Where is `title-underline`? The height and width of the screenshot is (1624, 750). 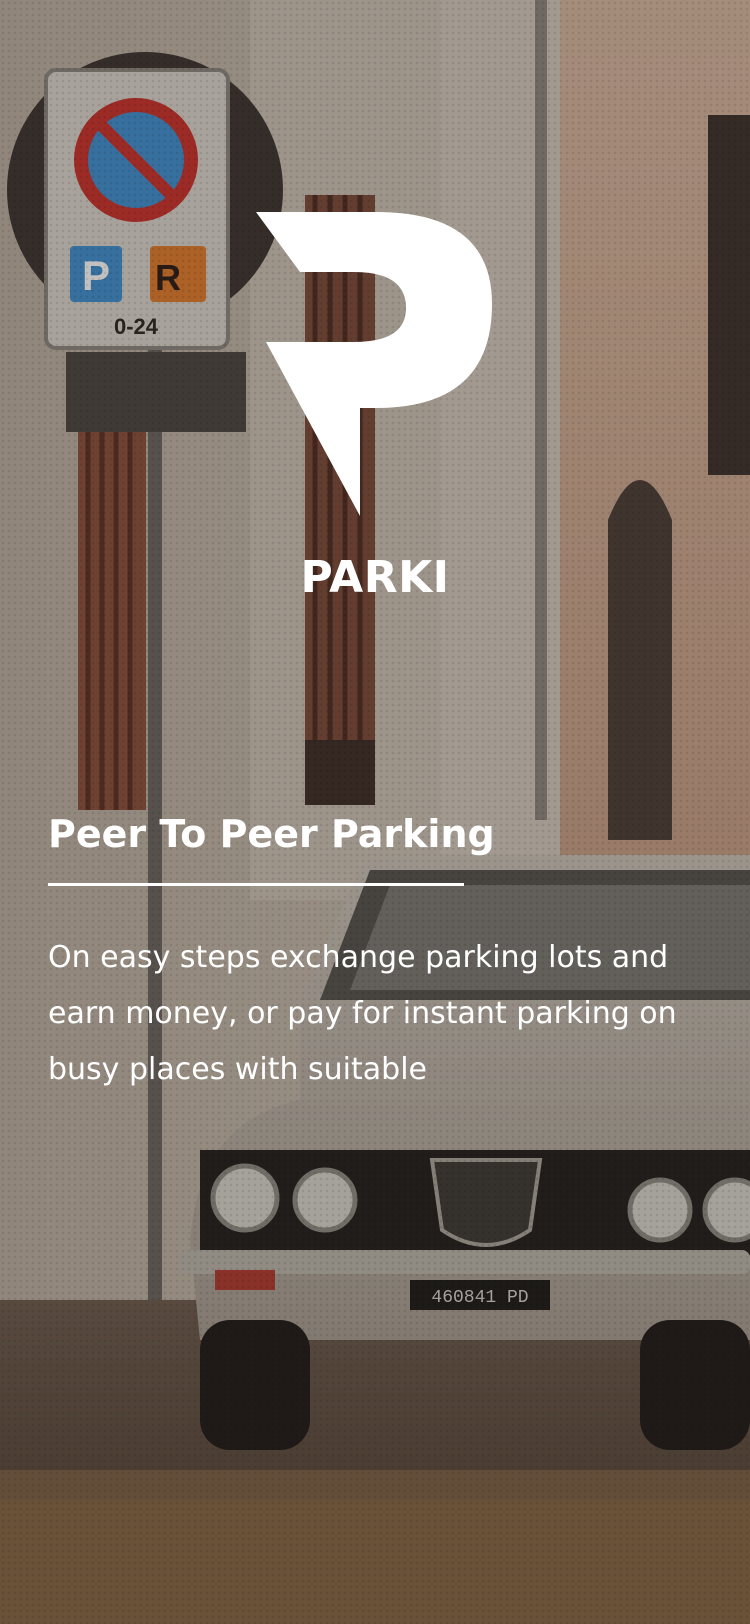
title-underline is located at coordinates (256, 884).